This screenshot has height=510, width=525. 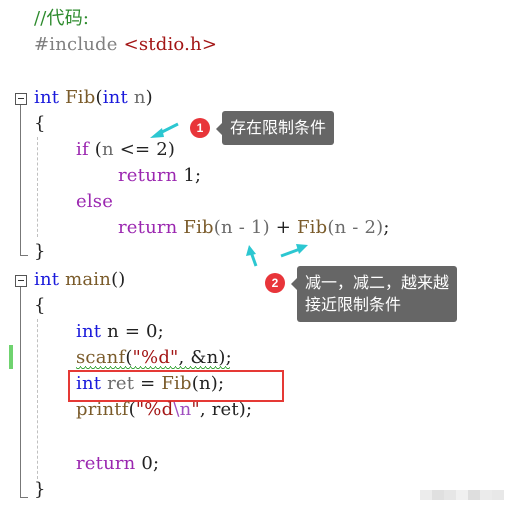 I want to click on fib-signature: int Fib(int n), so click(x=93, y=98).